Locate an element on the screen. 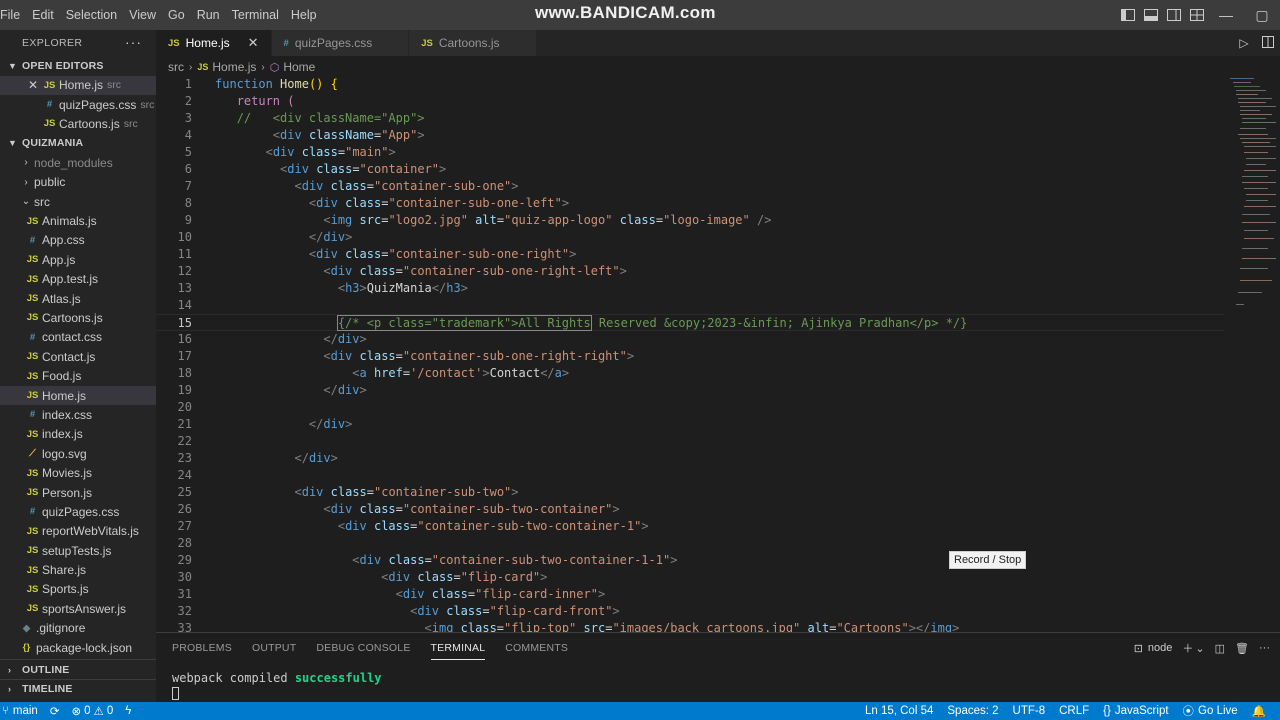  split-terminal-icon: ◫ is located at coordinates (1220, 648).